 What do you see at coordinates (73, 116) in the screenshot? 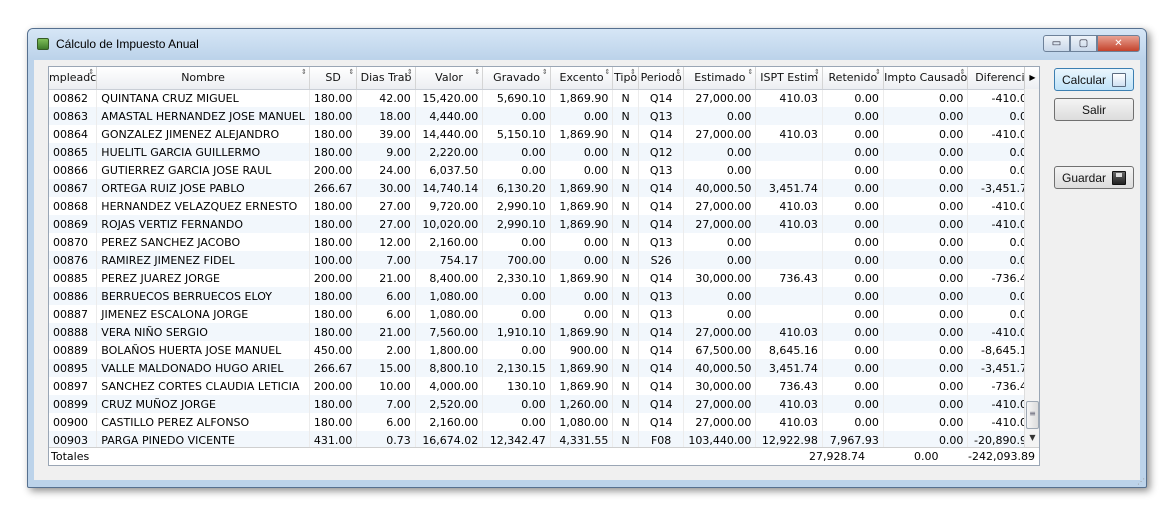
I see `table-cell: 00863` at bounding box center [73, 116].